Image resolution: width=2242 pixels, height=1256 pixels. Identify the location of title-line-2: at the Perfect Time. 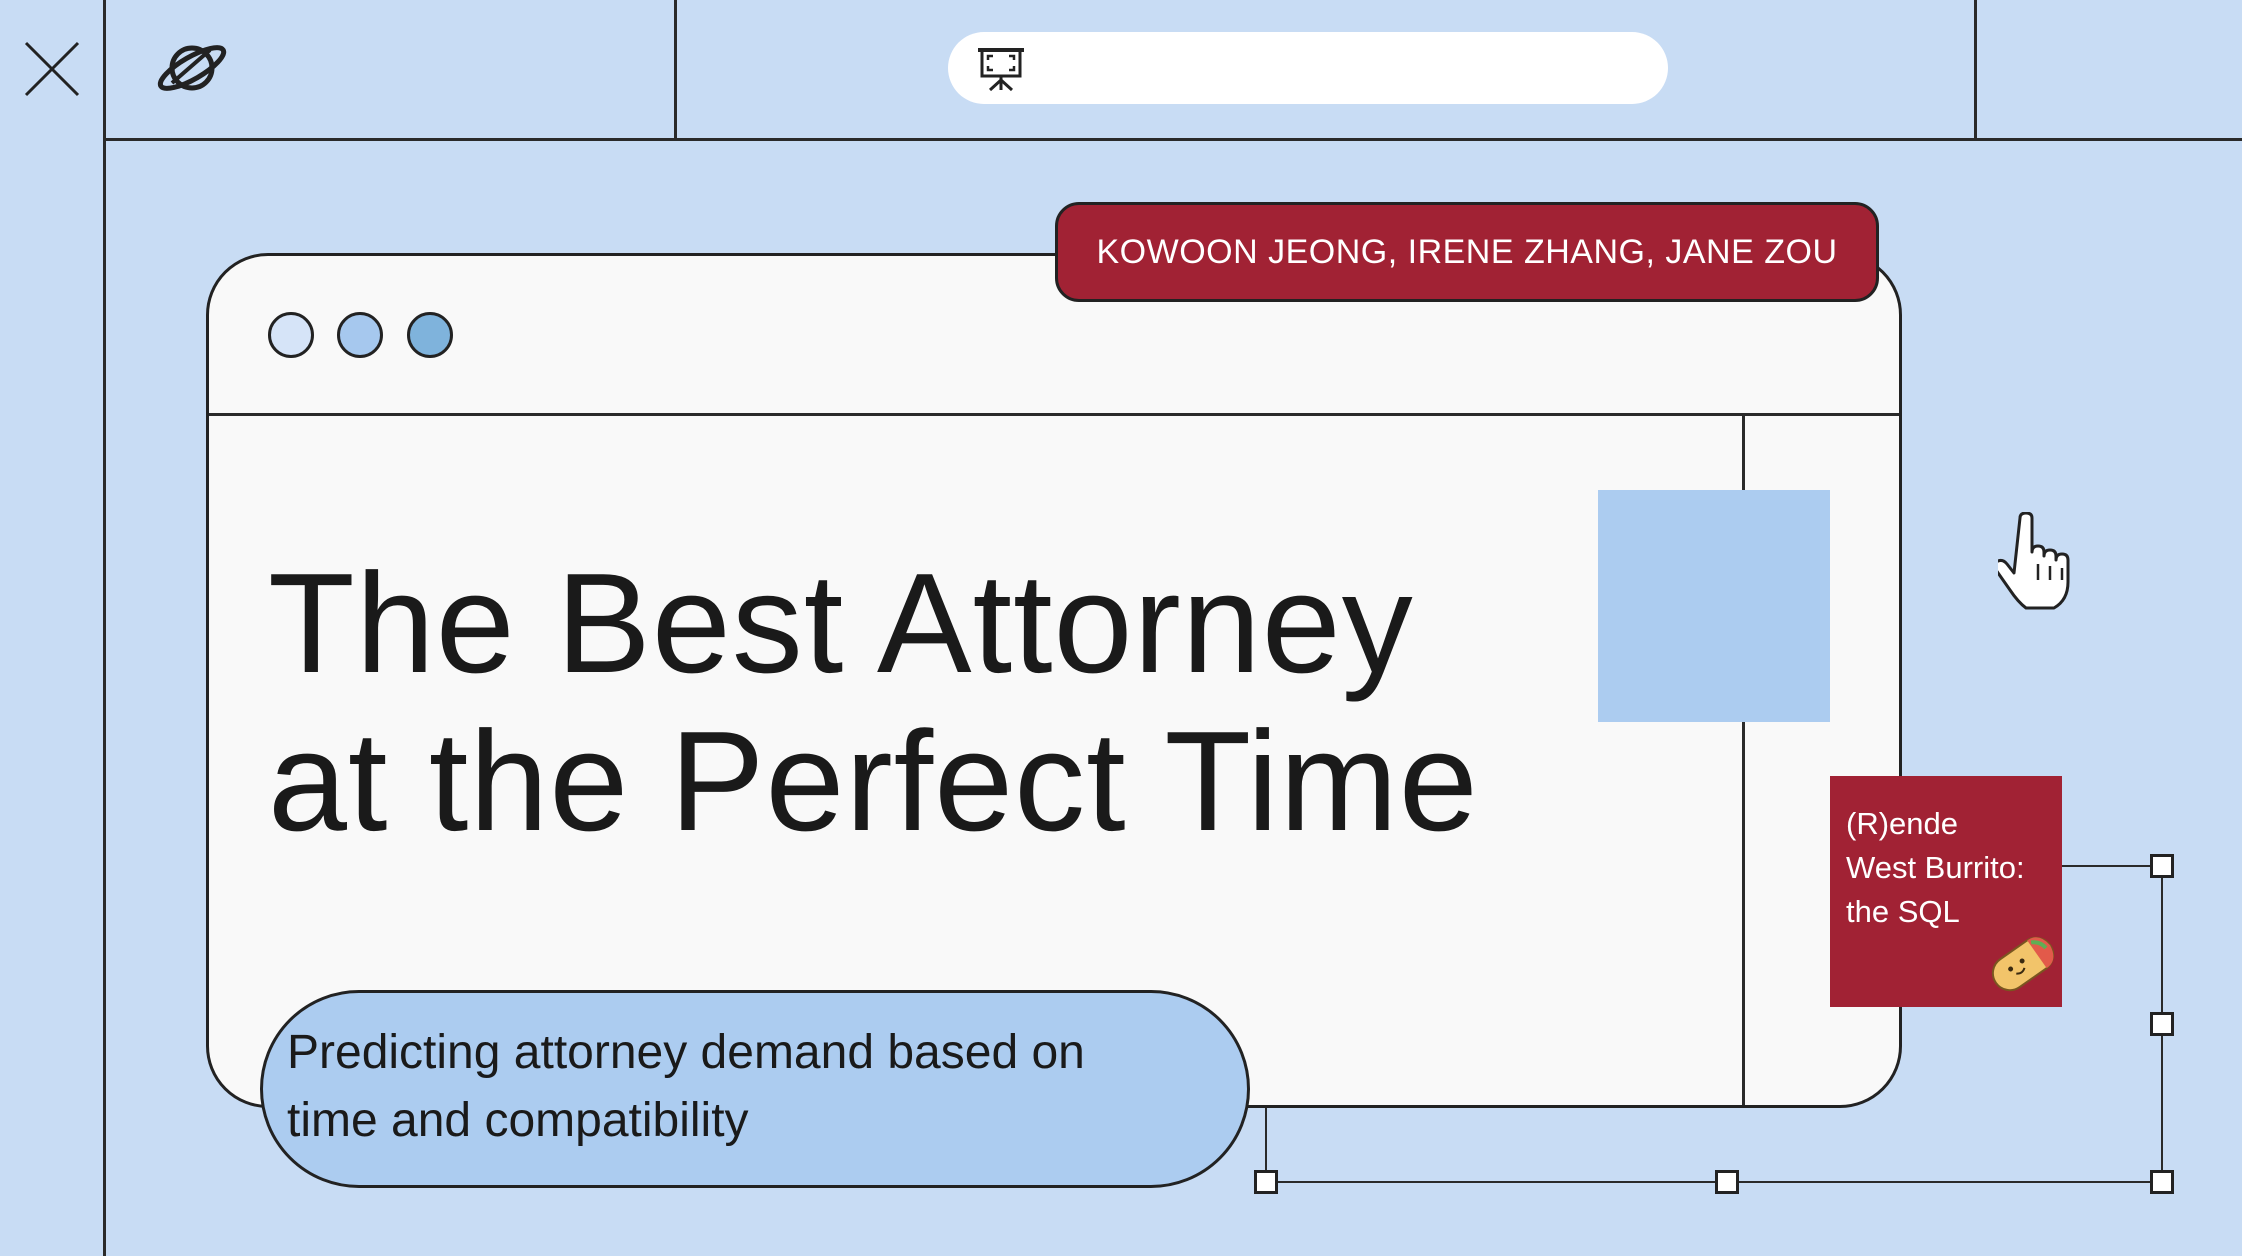
(873, 781).